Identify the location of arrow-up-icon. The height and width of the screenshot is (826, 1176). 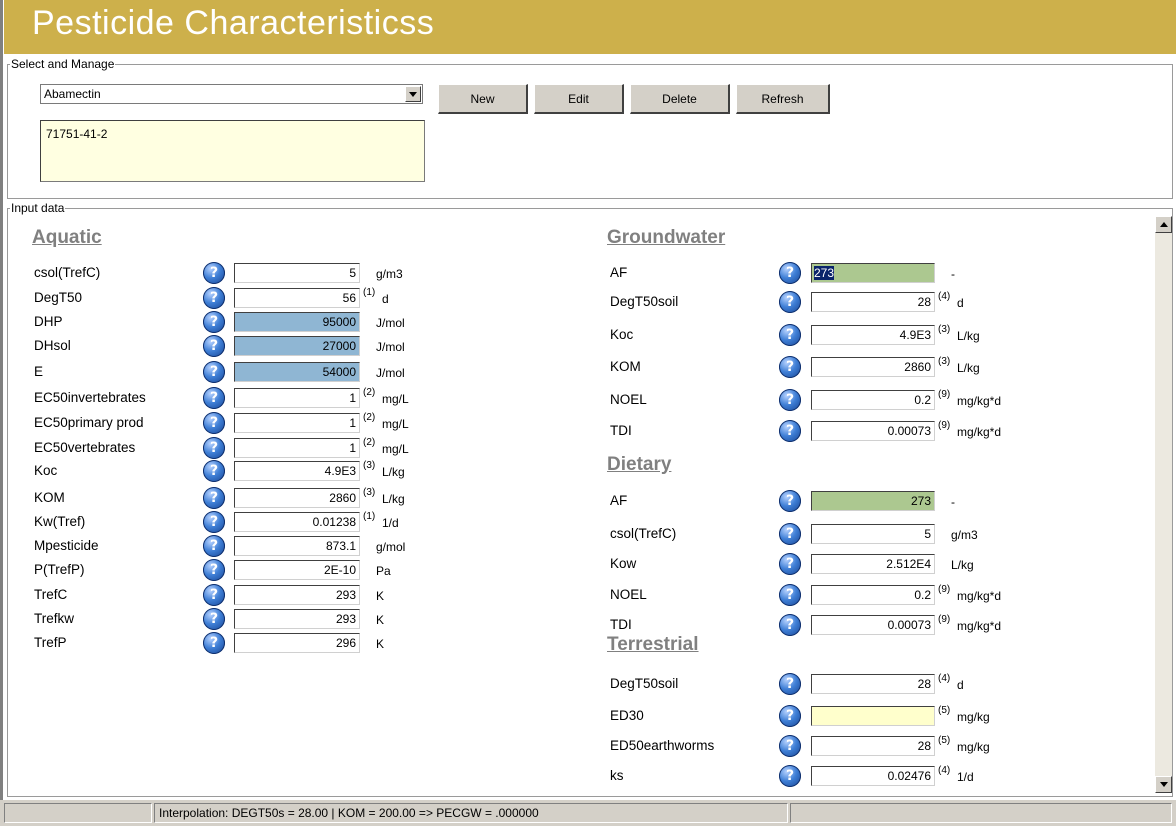
(1163, 224).